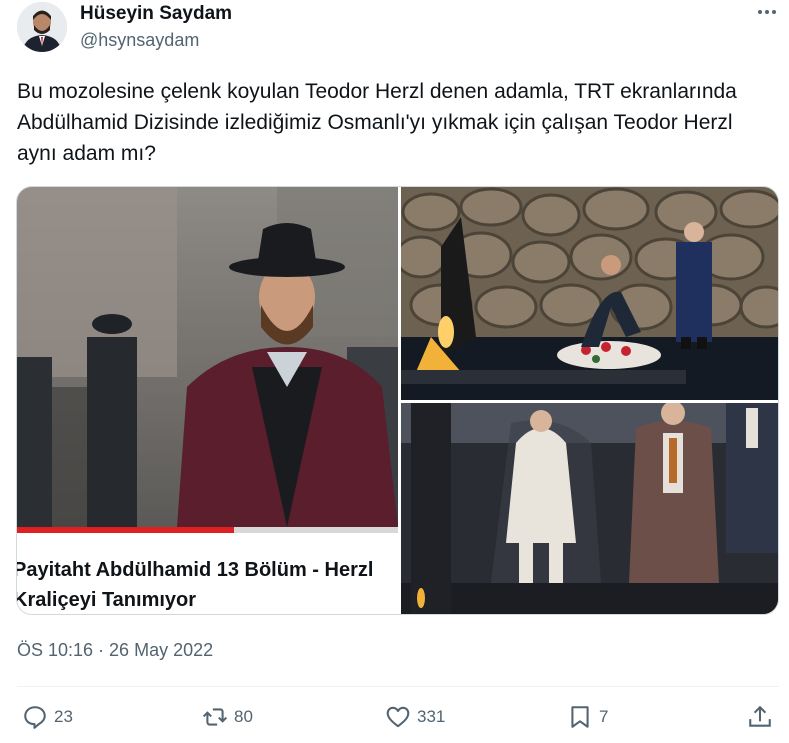 Image resolution: width=789 pixels, height=743 pixels. What do you see at coordinates (156, 14) in the screenshot?
I see `author-display-name: Hüseyin Saydam` at bounding box center [156, 14].